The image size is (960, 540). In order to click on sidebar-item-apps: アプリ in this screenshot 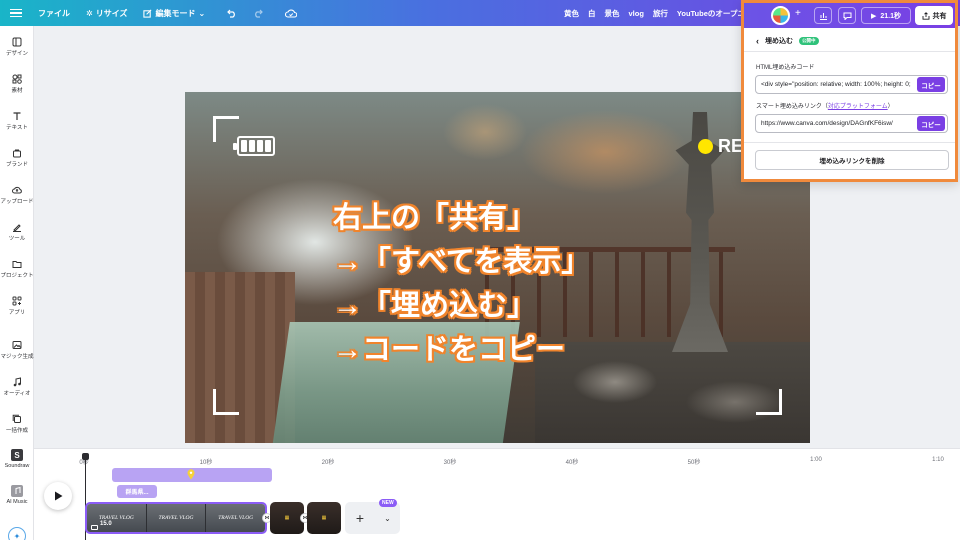, I will do `click(17, 306)`.